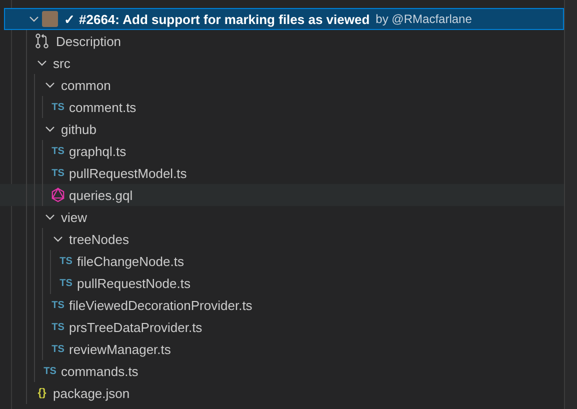 The height and width of the screenshot is (409, 577). What do you see at coordinates (60, 63) in the screenshot?
I see `folder-label: src` at bounding box center [60, 63].